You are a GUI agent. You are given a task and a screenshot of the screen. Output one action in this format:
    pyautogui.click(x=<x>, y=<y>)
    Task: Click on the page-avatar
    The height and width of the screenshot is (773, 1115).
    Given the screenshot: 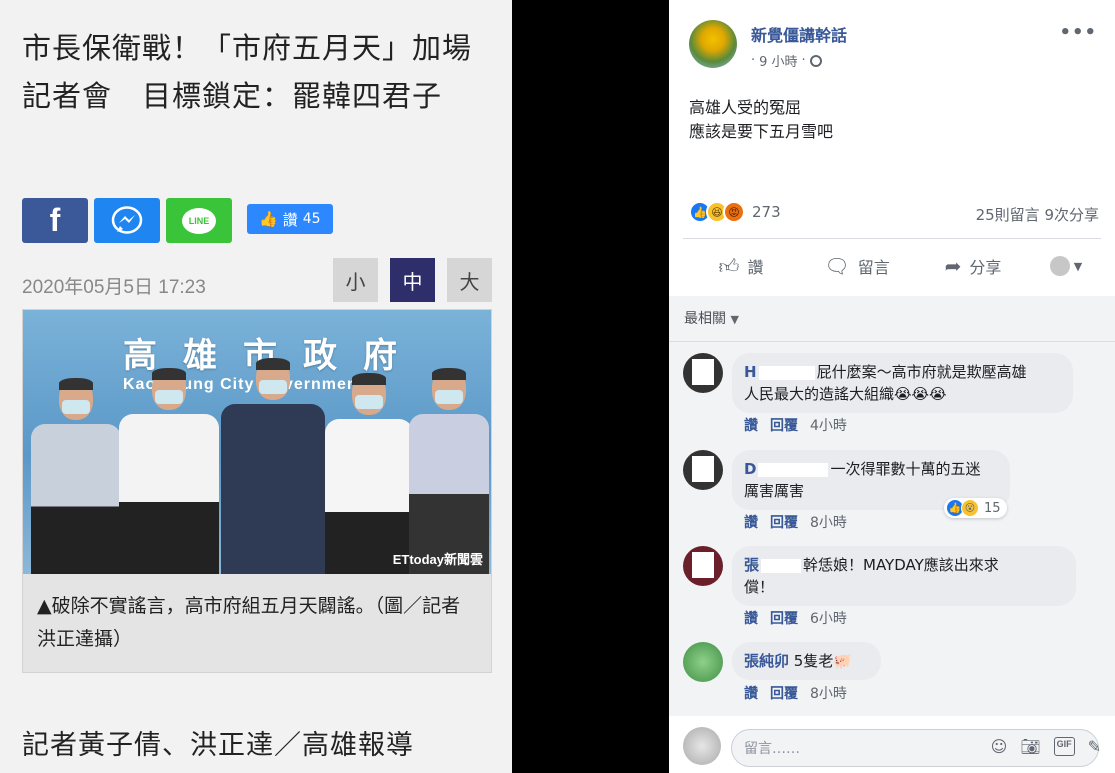 What is the action you would take?
    pyautogui.click(x=713, y=44)
    